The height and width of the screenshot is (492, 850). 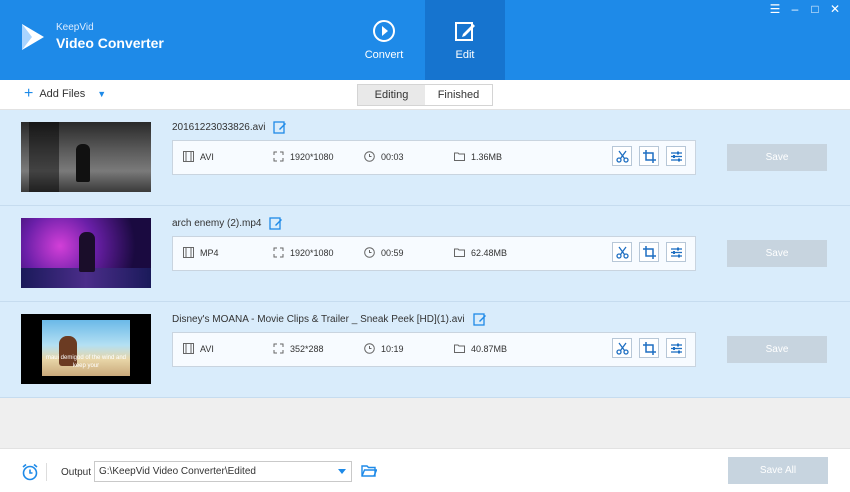 I want to click on duration-info: 10:19, so click(x=384, y=348).